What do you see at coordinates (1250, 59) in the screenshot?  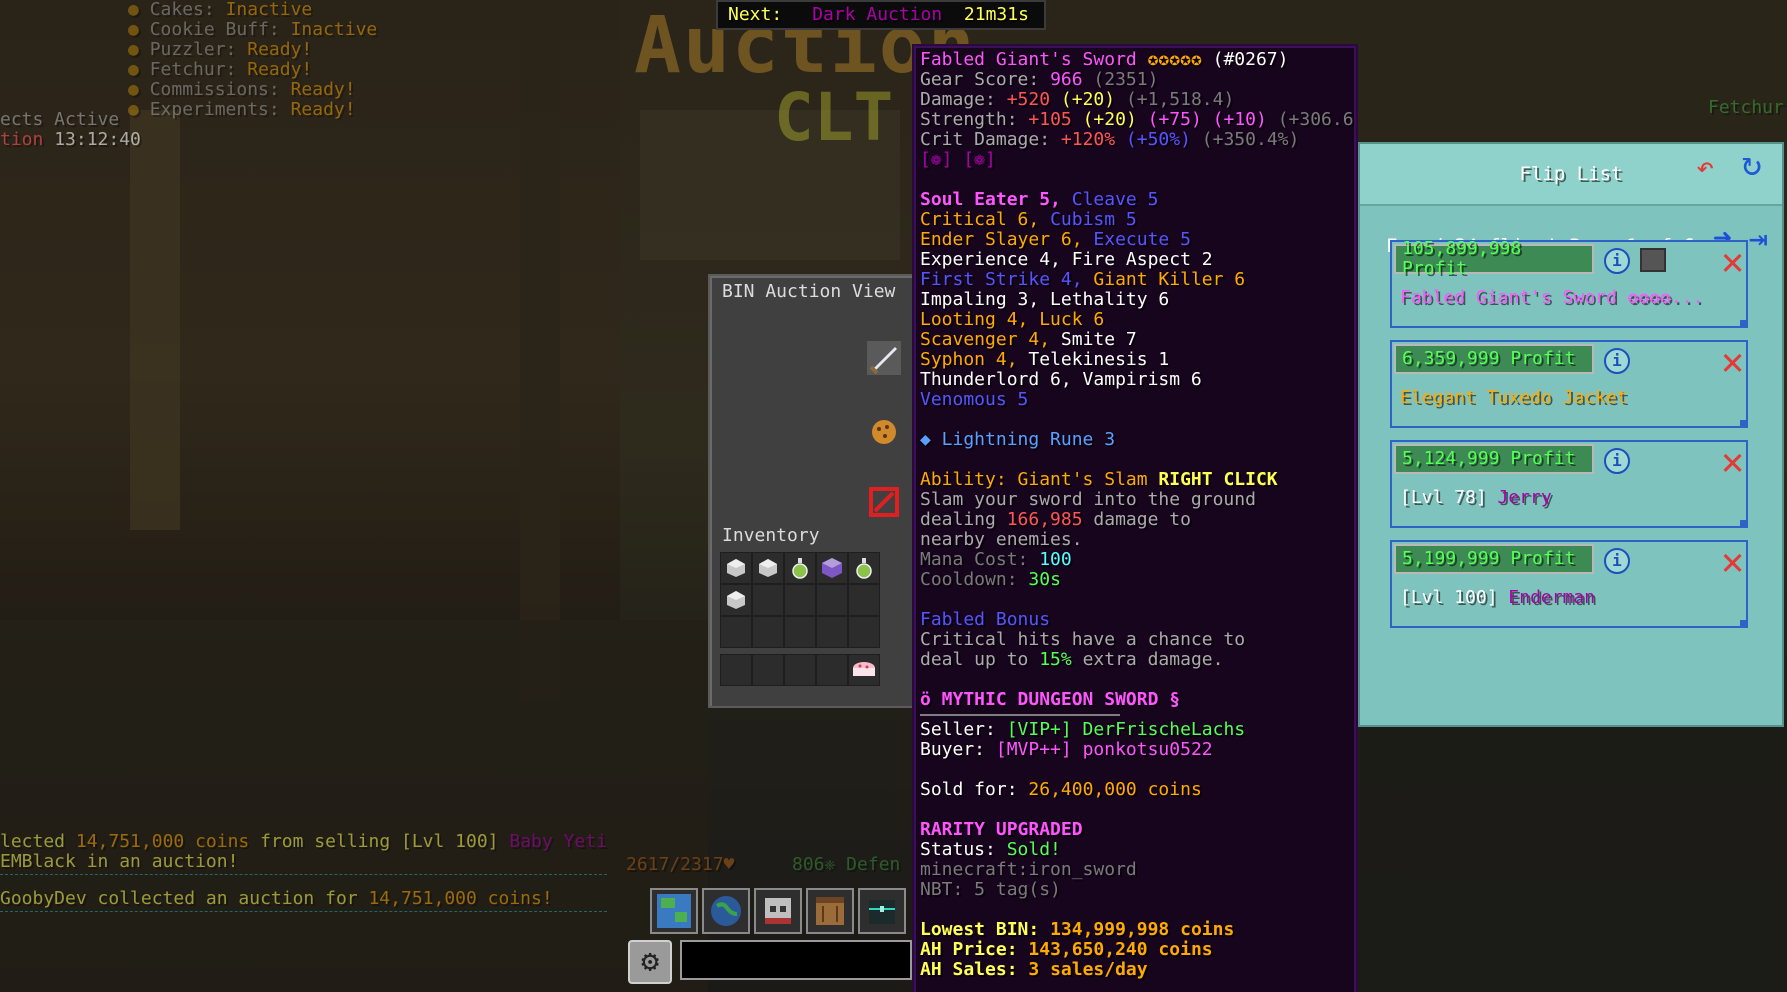 I see `item-id: (#0267)` at bounding box center [1250, 59].